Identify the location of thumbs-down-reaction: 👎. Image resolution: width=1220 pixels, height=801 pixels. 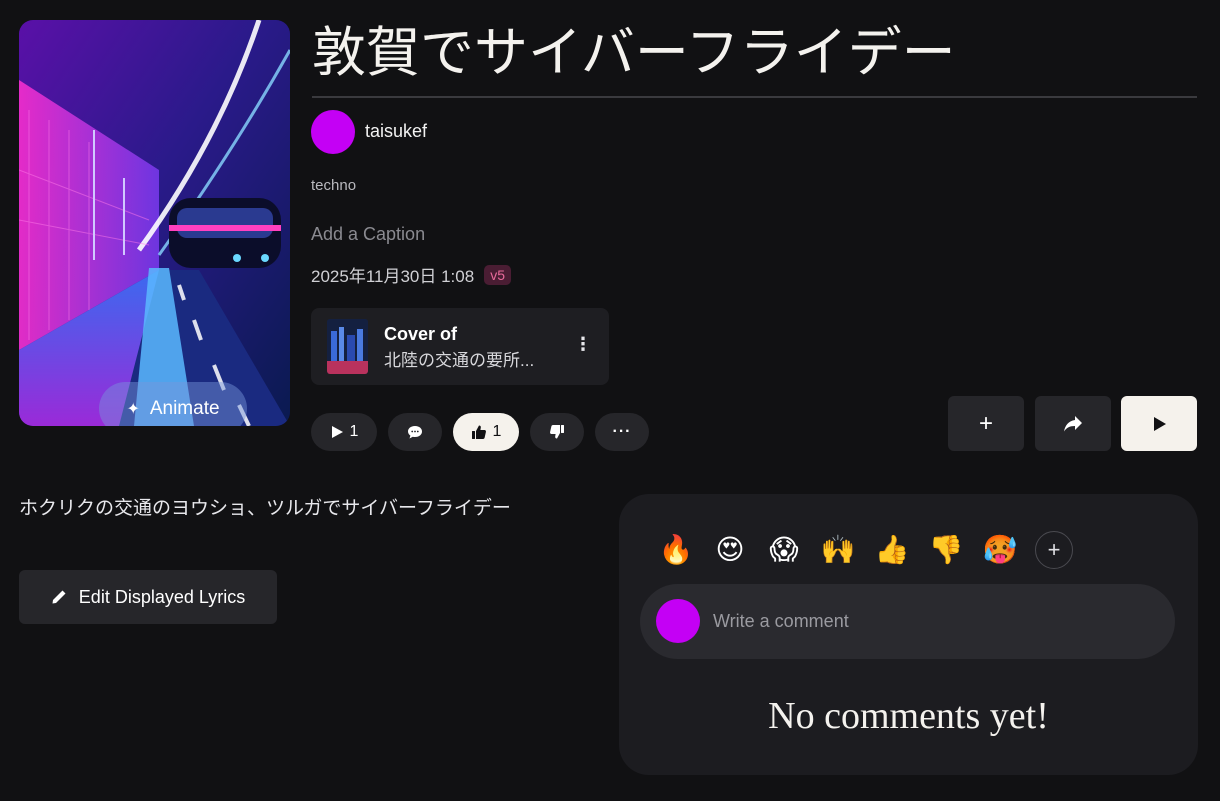
(946, 550).